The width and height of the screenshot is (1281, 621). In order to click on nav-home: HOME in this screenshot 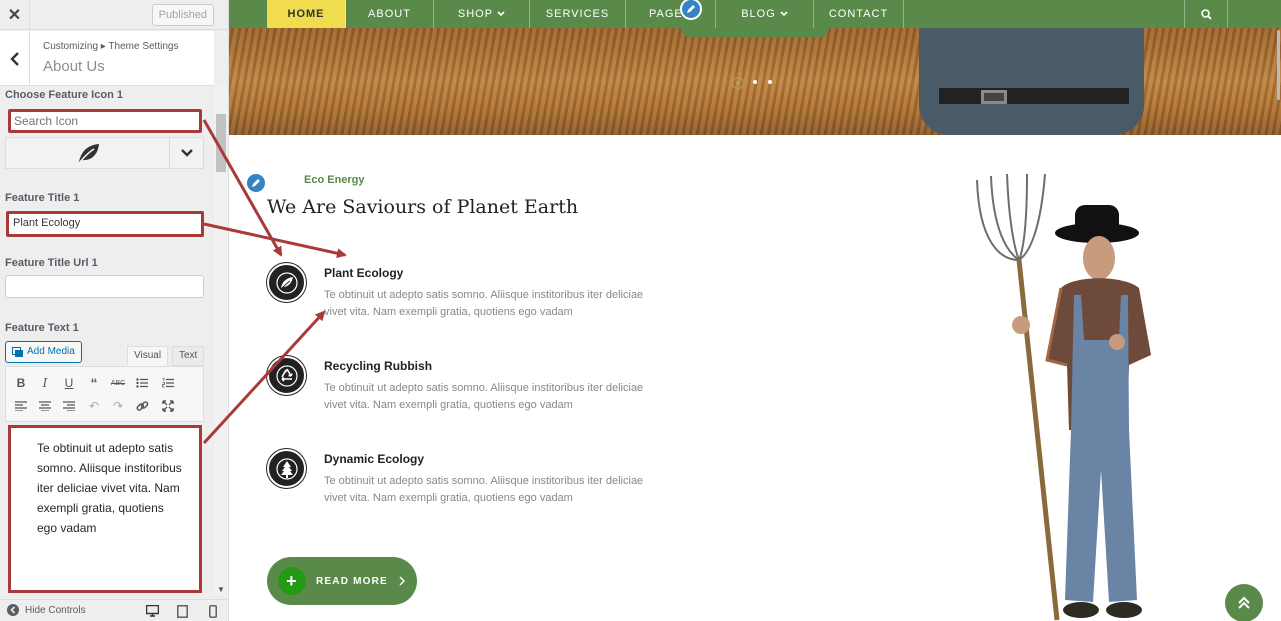, I will do `click(306, 14)`.